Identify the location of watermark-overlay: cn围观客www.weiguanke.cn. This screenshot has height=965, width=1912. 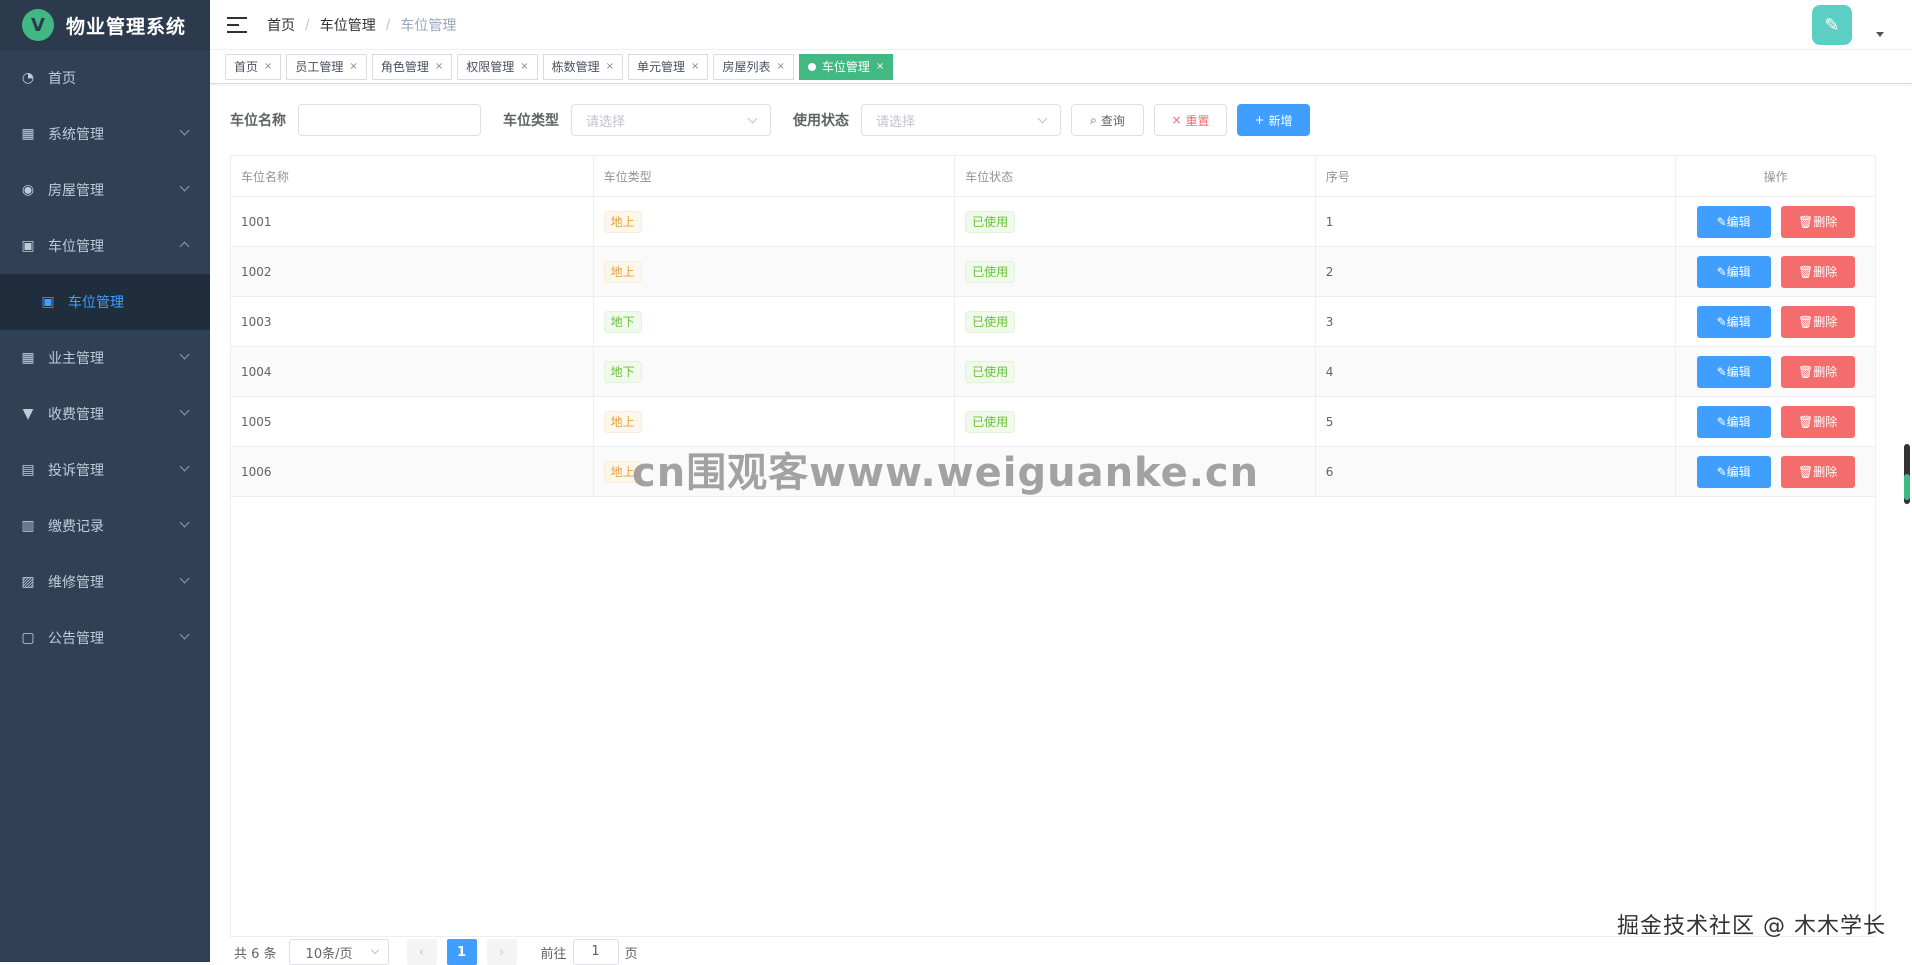
(946, 473).